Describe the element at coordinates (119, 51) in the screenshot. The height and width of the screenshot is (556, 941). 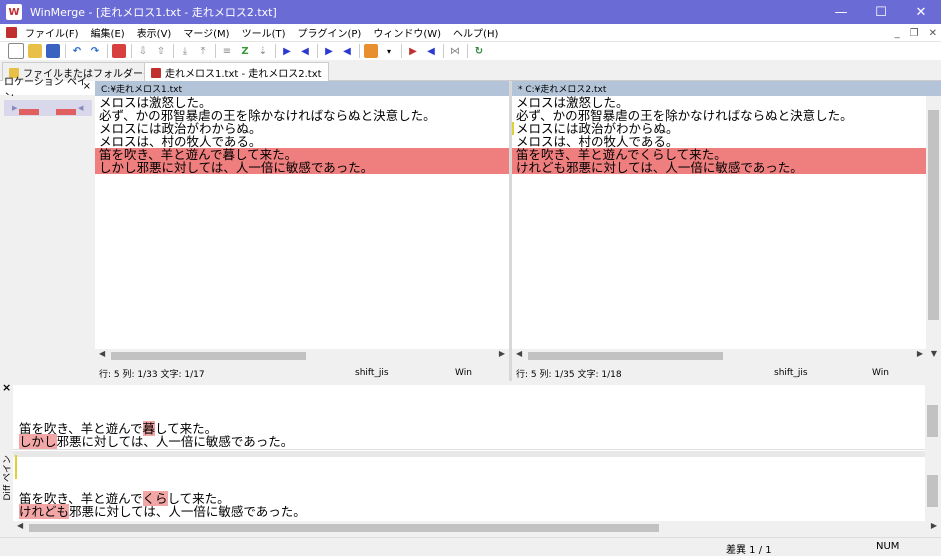
I see `bookmark-icon` at that location.